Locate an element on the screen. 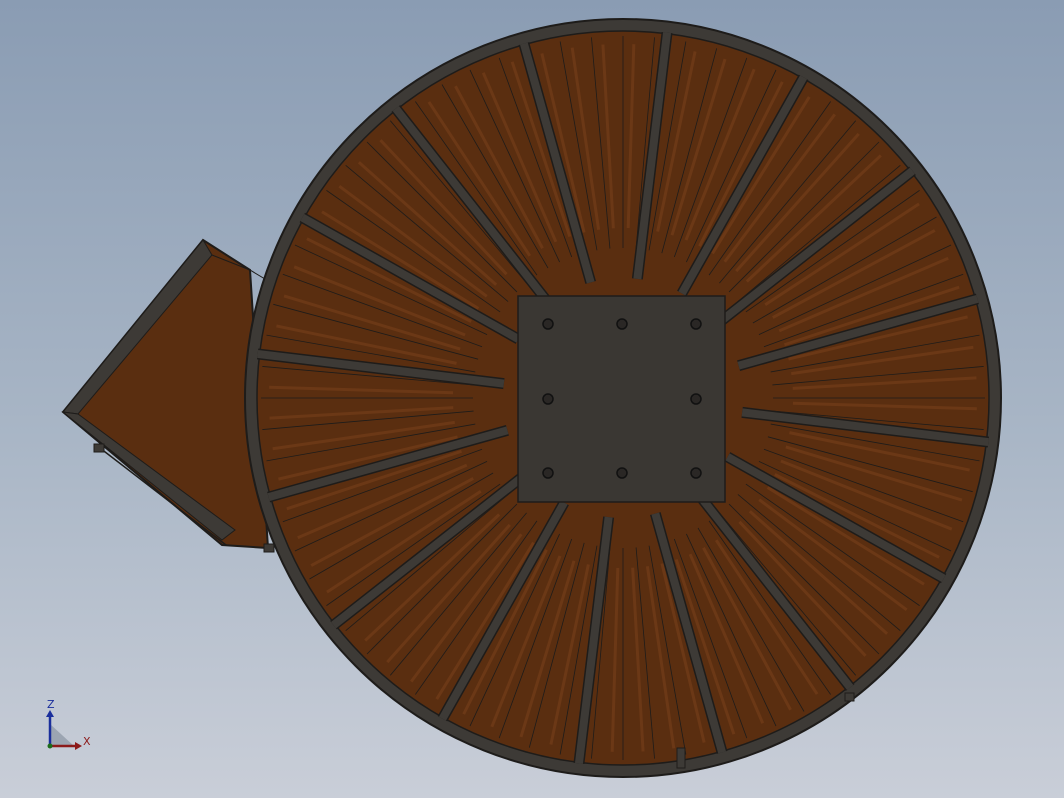  mounting-plate is located at coordinates (621, 399).